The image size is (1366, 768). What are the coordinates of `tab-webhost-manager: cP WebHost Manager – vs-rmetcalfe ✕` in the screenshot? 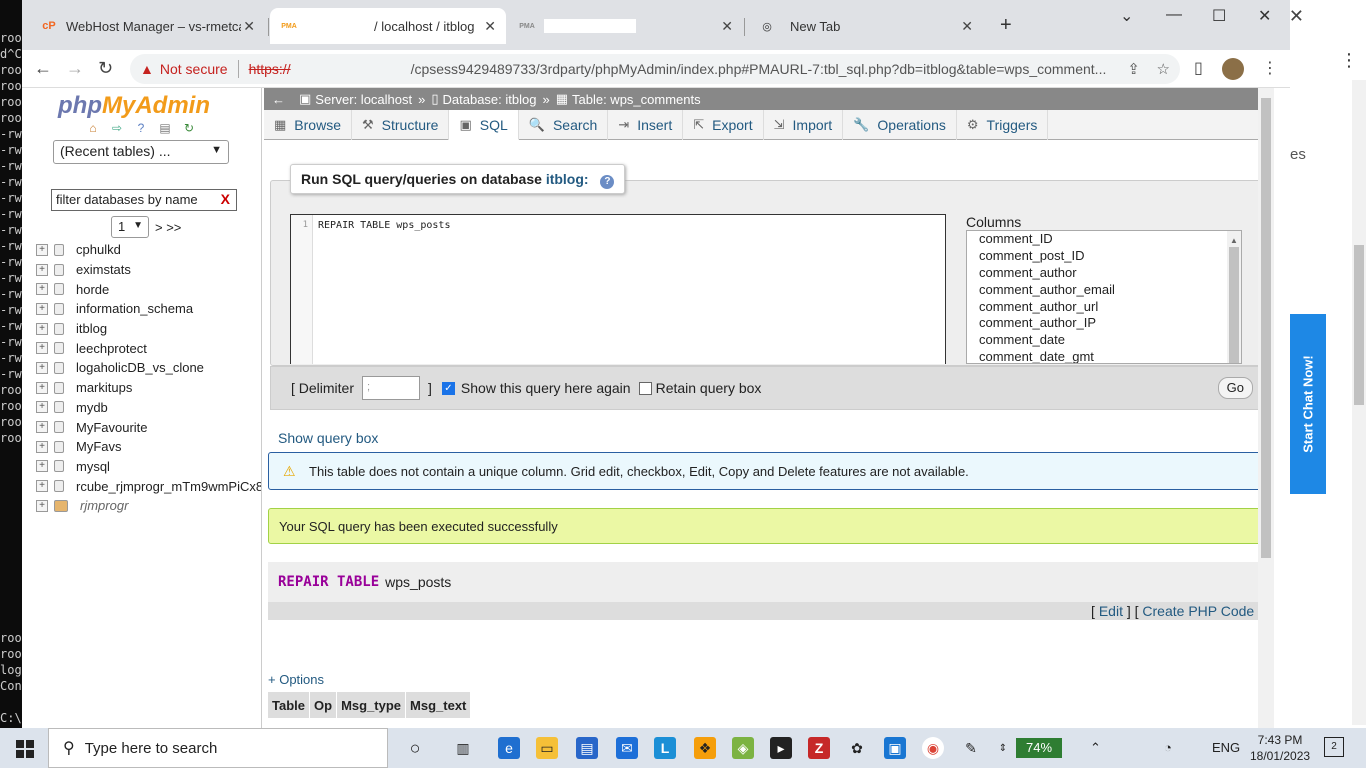 It's located at (147, 26).